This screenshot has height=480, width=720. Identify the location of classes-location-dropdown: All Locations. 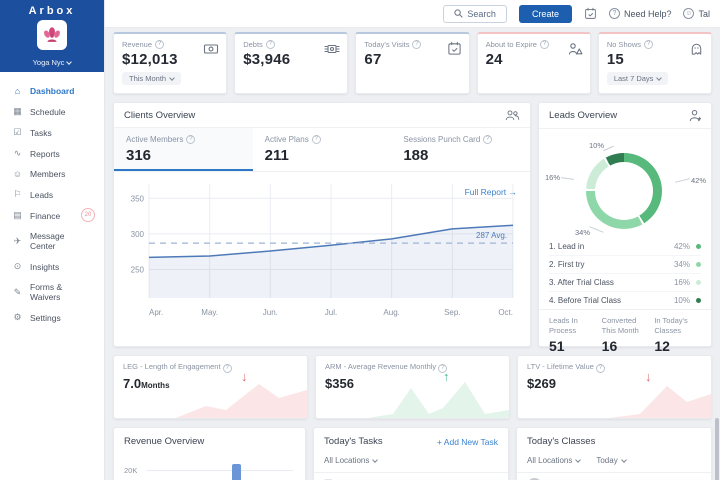
(554, 460).